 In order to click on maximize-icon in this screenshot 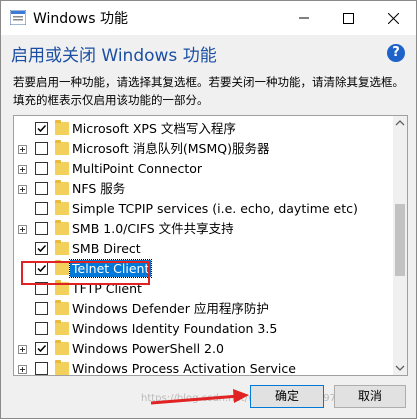, I will do `click(348, 18)`.